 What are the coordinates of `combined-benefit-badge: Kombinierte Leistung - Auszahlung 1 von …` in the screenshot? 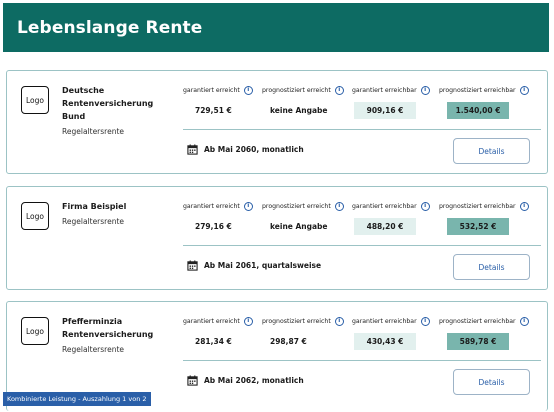 It's located at (77, 399).